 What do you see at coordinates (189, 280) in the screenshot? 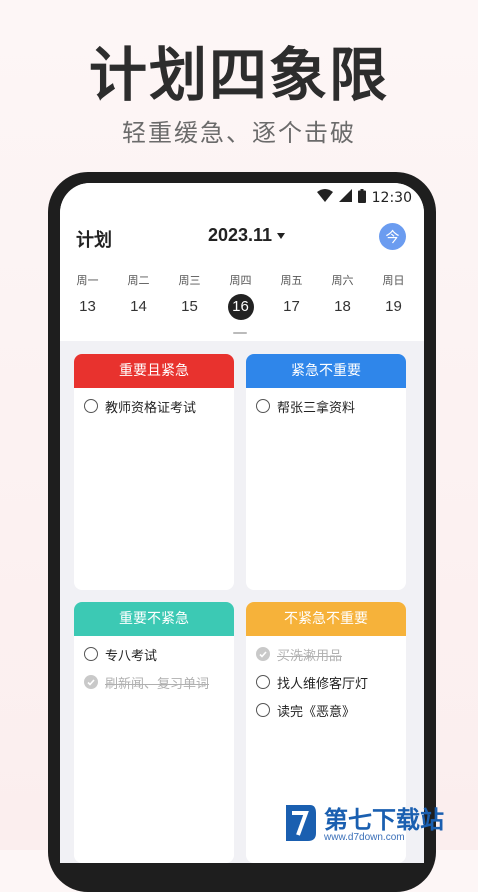
I see `day-name: 周三` at bounding box center [189, 280].